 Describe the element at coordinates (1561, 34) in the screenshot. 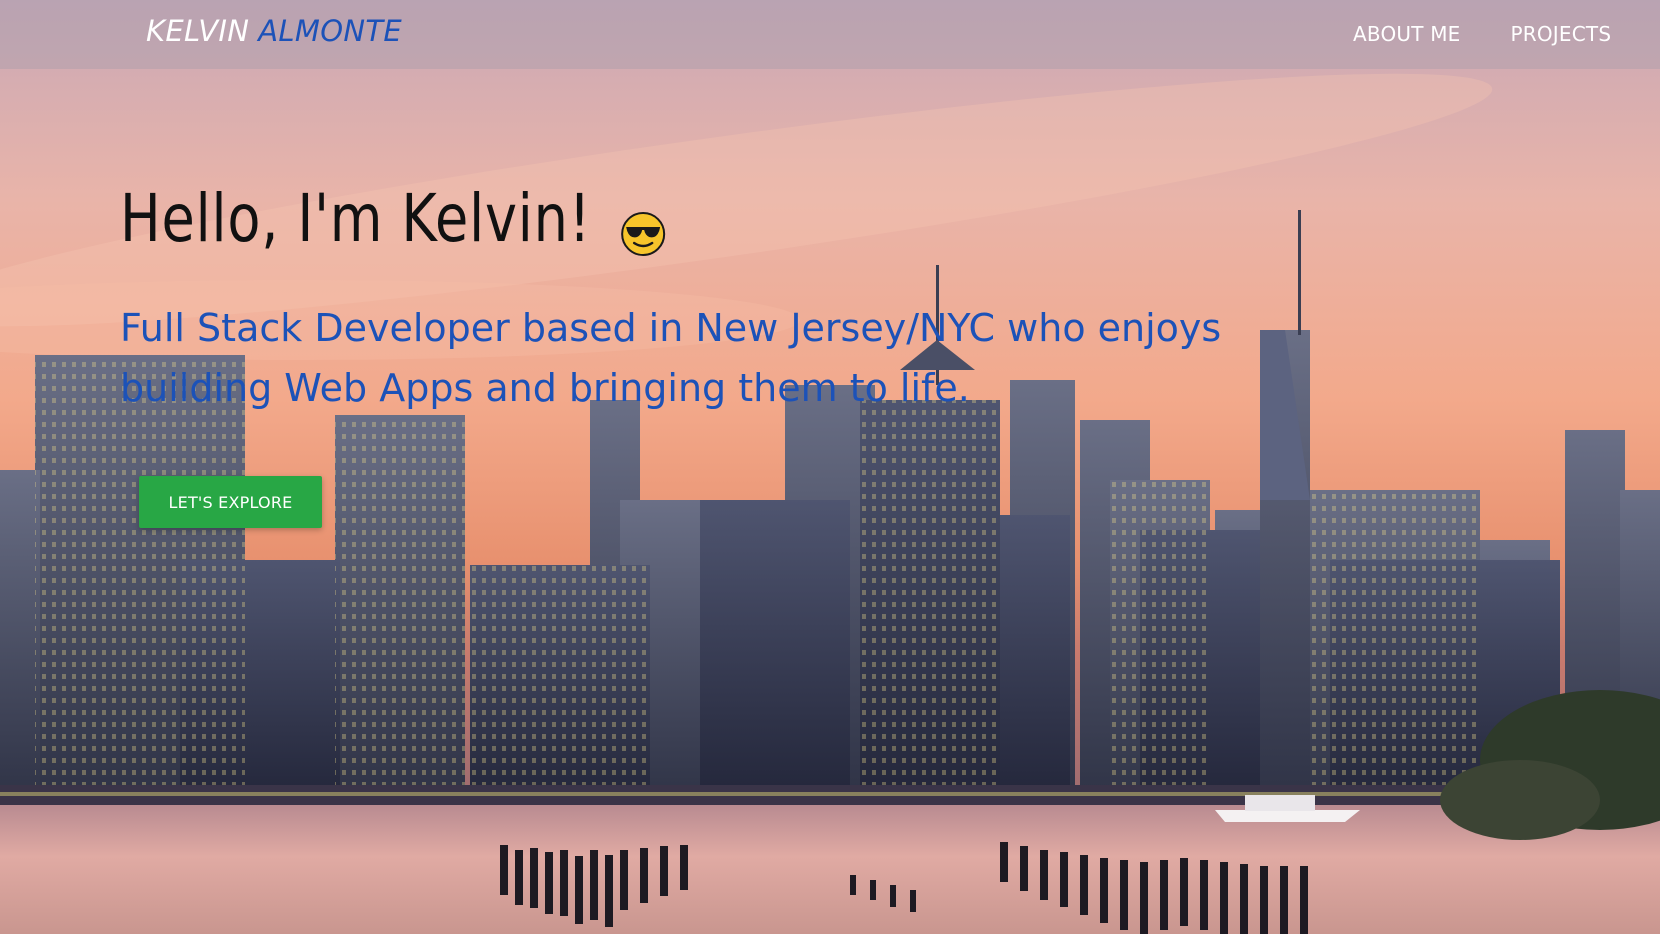

I see `nav-item-projects: PROJECTS` at that location.